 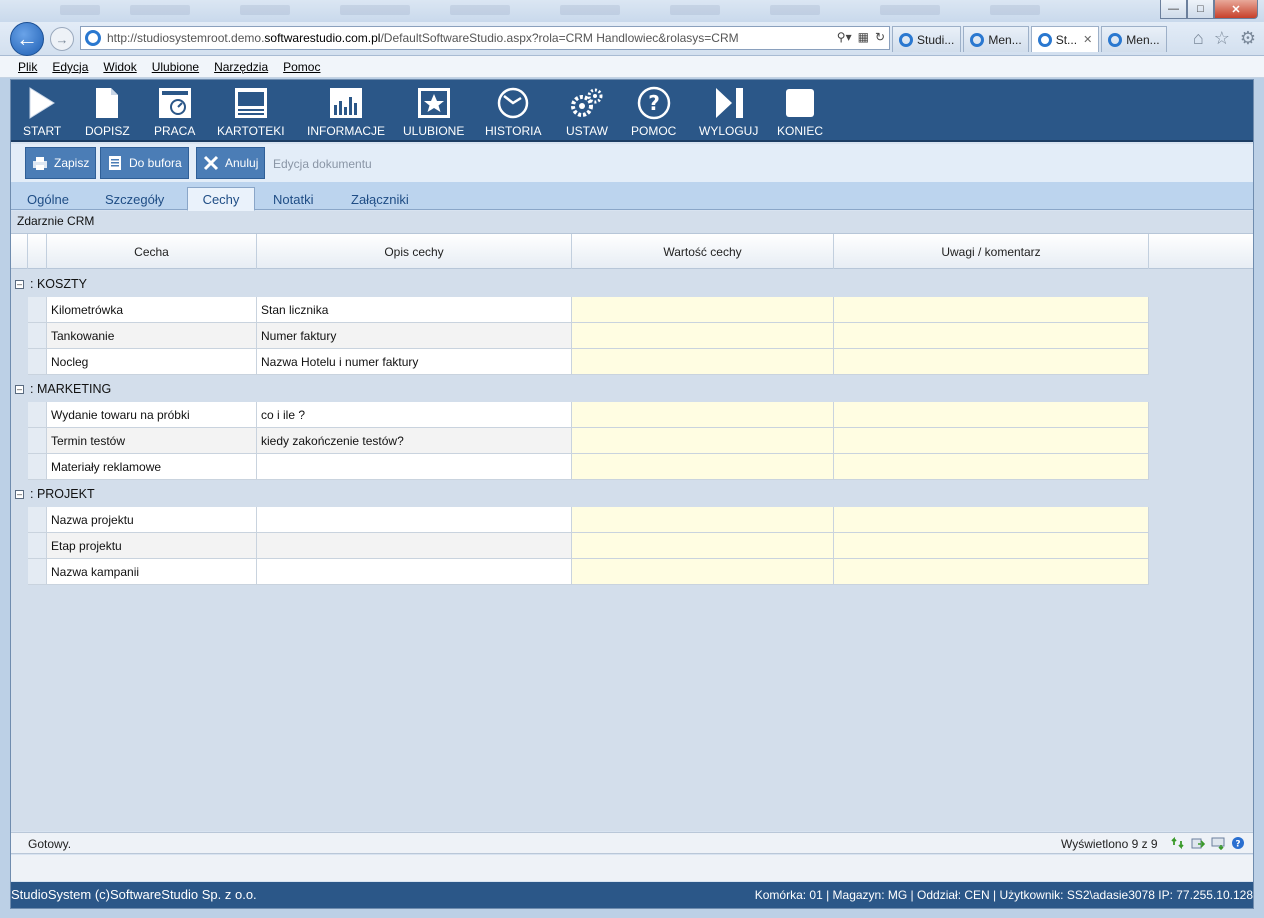 What do you see at coordinates (51, 284) in the screenshot?
I see `group-header-koszty: – : KOSZTY` at bounding box center [51, 284].